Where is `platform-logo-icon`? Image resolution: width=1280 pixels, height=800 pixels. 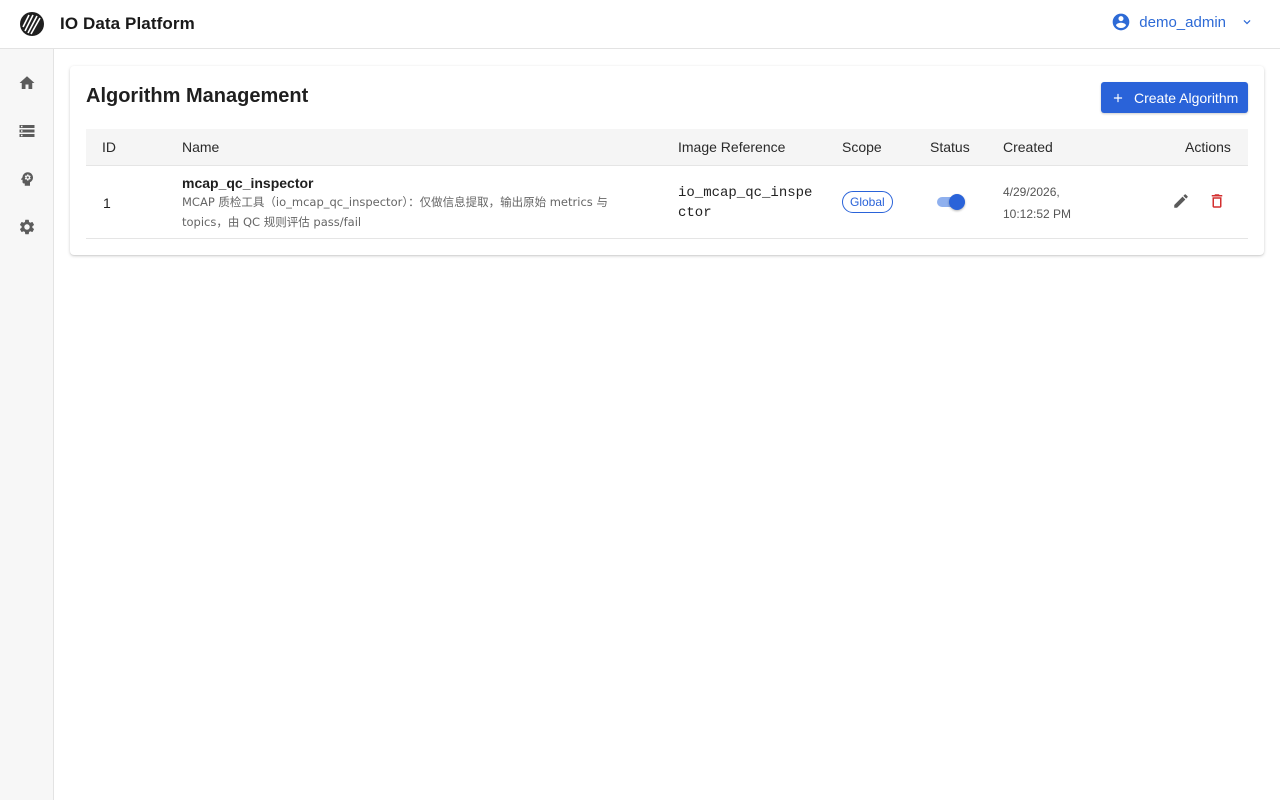
platform-logo-icon is located at coordinates (32, 24).